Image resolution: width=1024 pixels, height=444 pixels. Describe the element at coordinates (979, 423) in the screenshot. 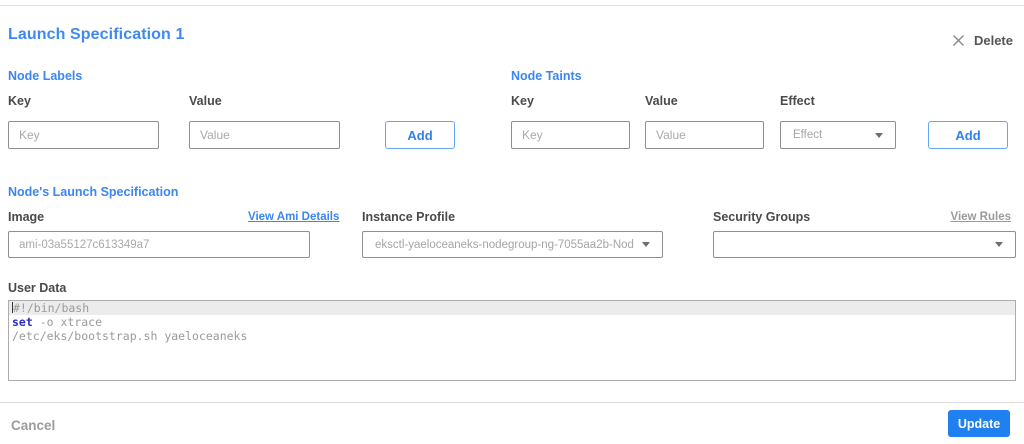

I see `update-button: Update` at that location.